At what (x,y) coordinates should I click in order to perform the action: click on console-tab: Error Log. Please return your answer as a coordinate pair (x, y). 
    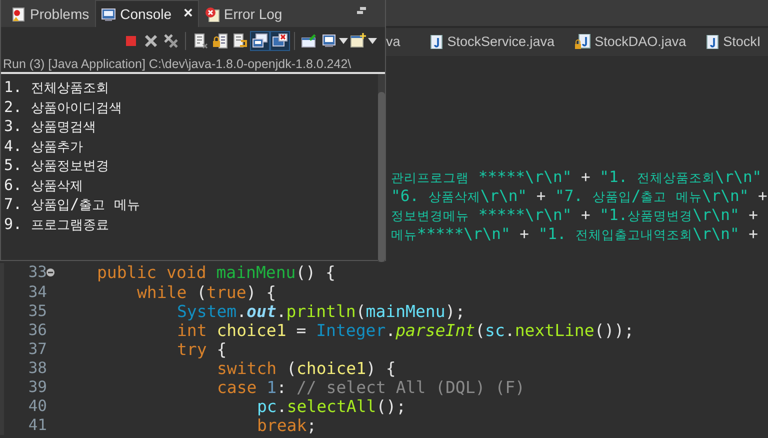
    Looking at the image, I should click on (243, 13).